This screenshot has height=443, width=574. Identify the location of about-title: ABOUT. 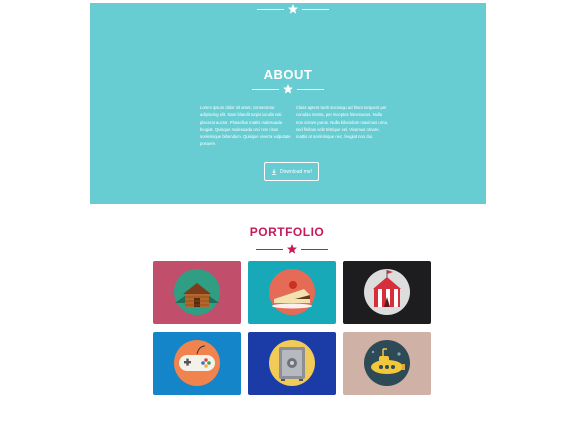
(288, 74).